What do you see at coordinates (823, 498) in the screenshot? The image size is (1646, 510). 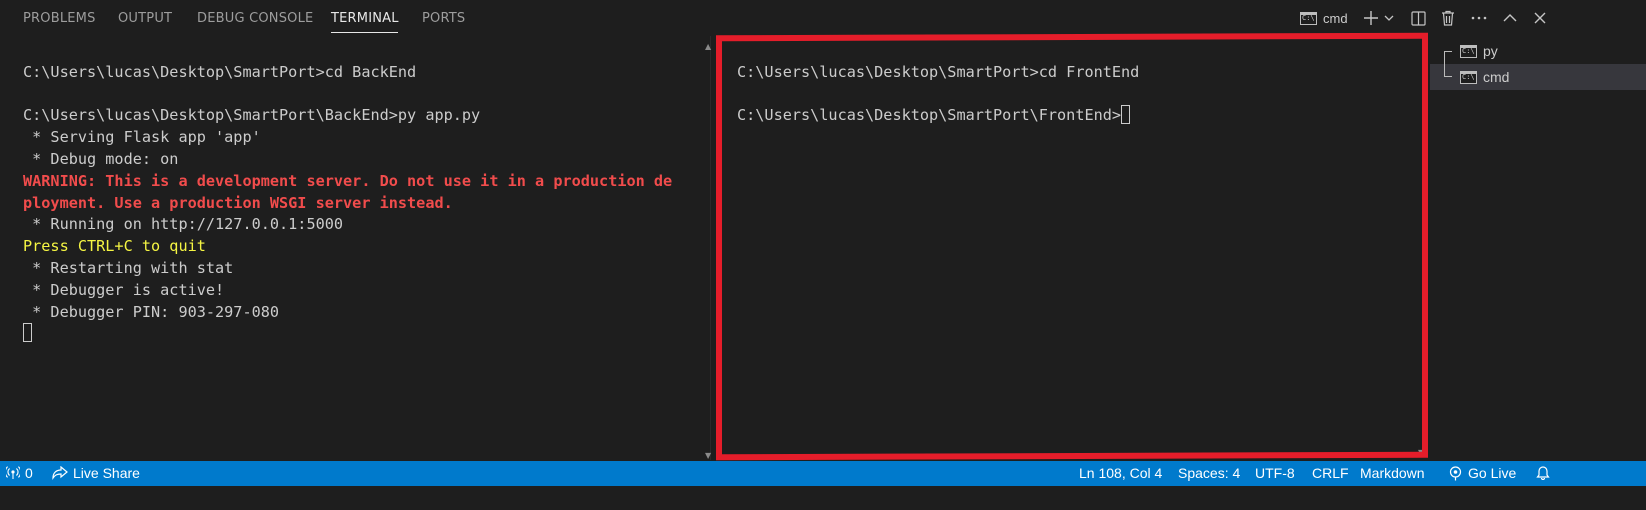 I see `bottom-strip` at bounding box center [823, 498].